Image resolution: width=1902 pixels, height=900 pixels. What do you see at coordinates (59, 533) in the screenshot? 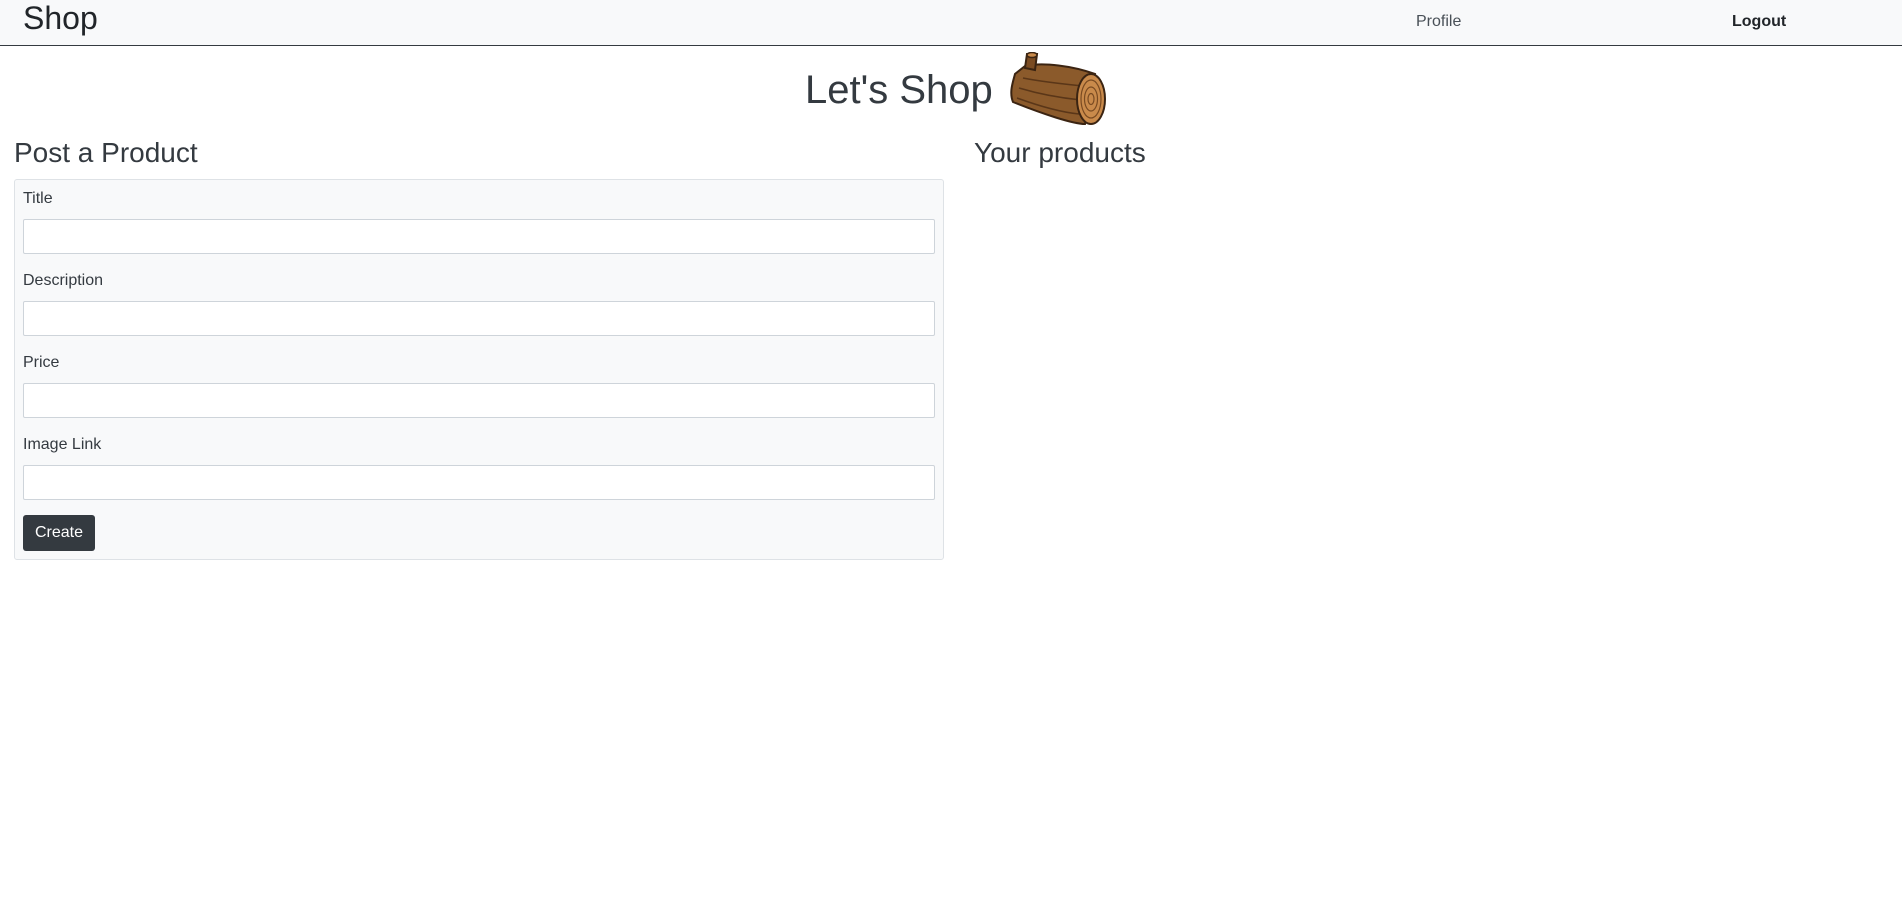
I see `create-button: Create` at bounding box center [59, 533].